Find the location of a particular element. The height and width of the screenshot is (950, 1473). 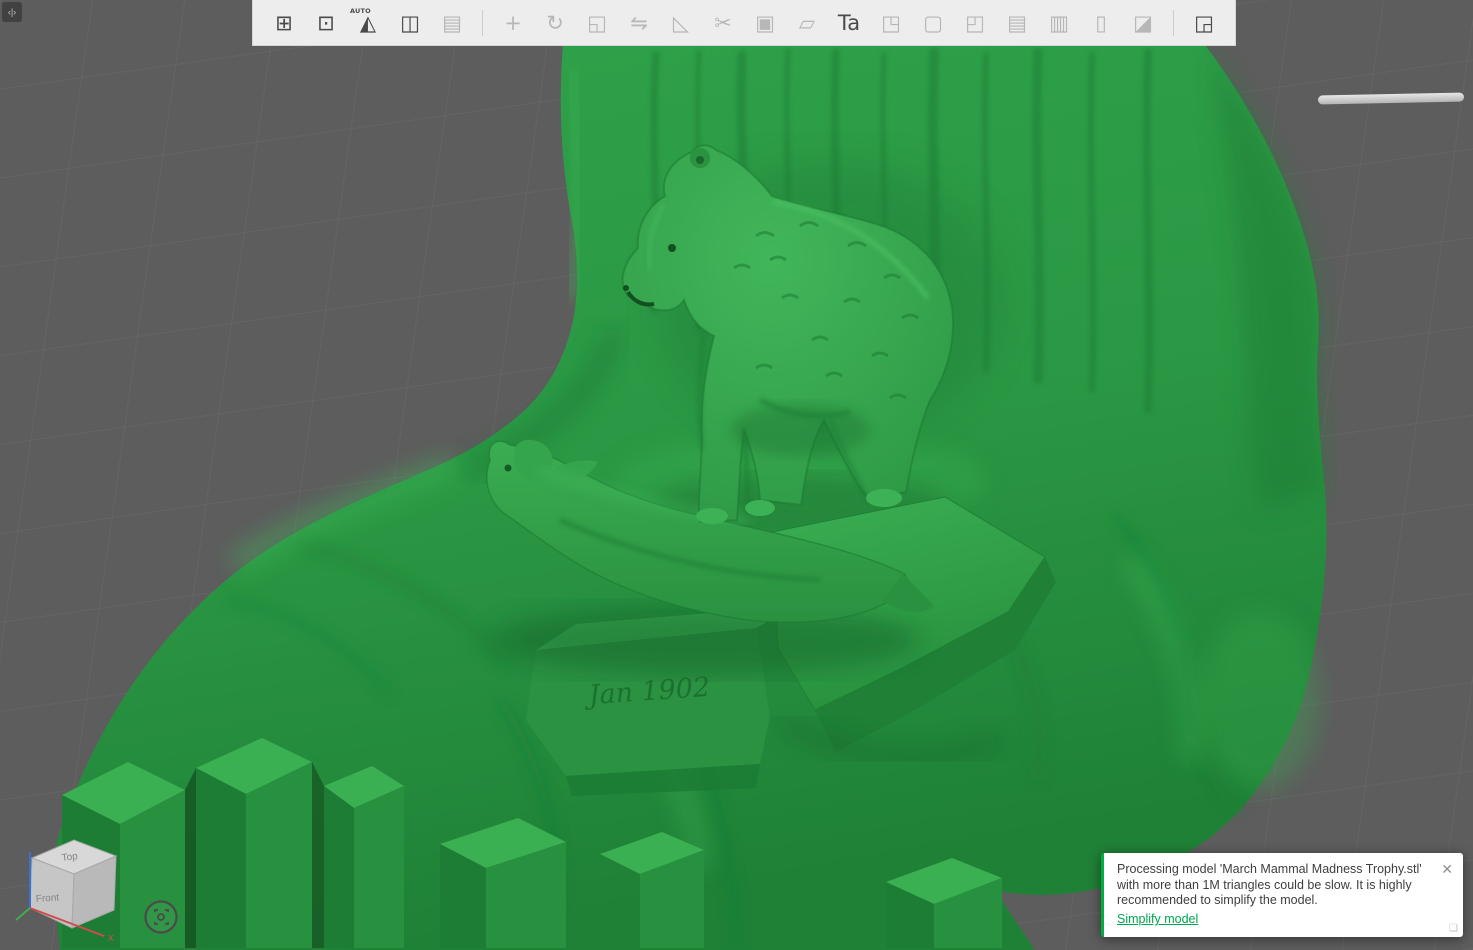

assembly-view-icon: ◲ is located at coordinates (1204, 23).